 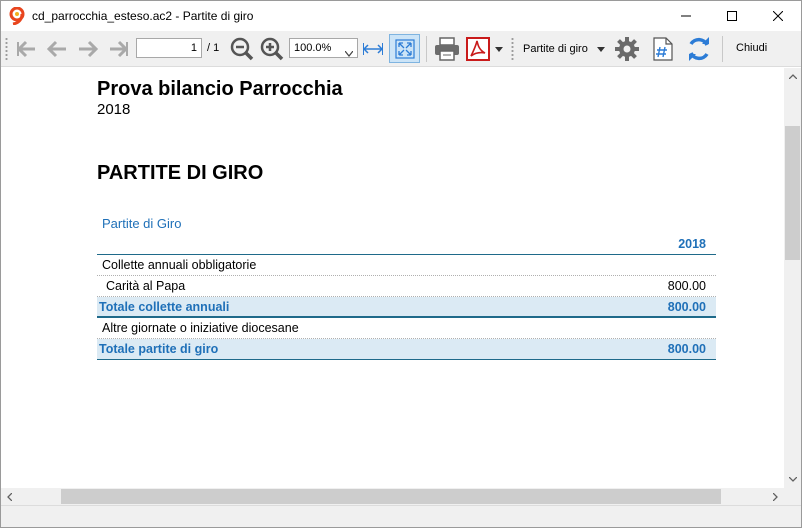 I want to click on previous-page-icon, so click(x=57, y=49).